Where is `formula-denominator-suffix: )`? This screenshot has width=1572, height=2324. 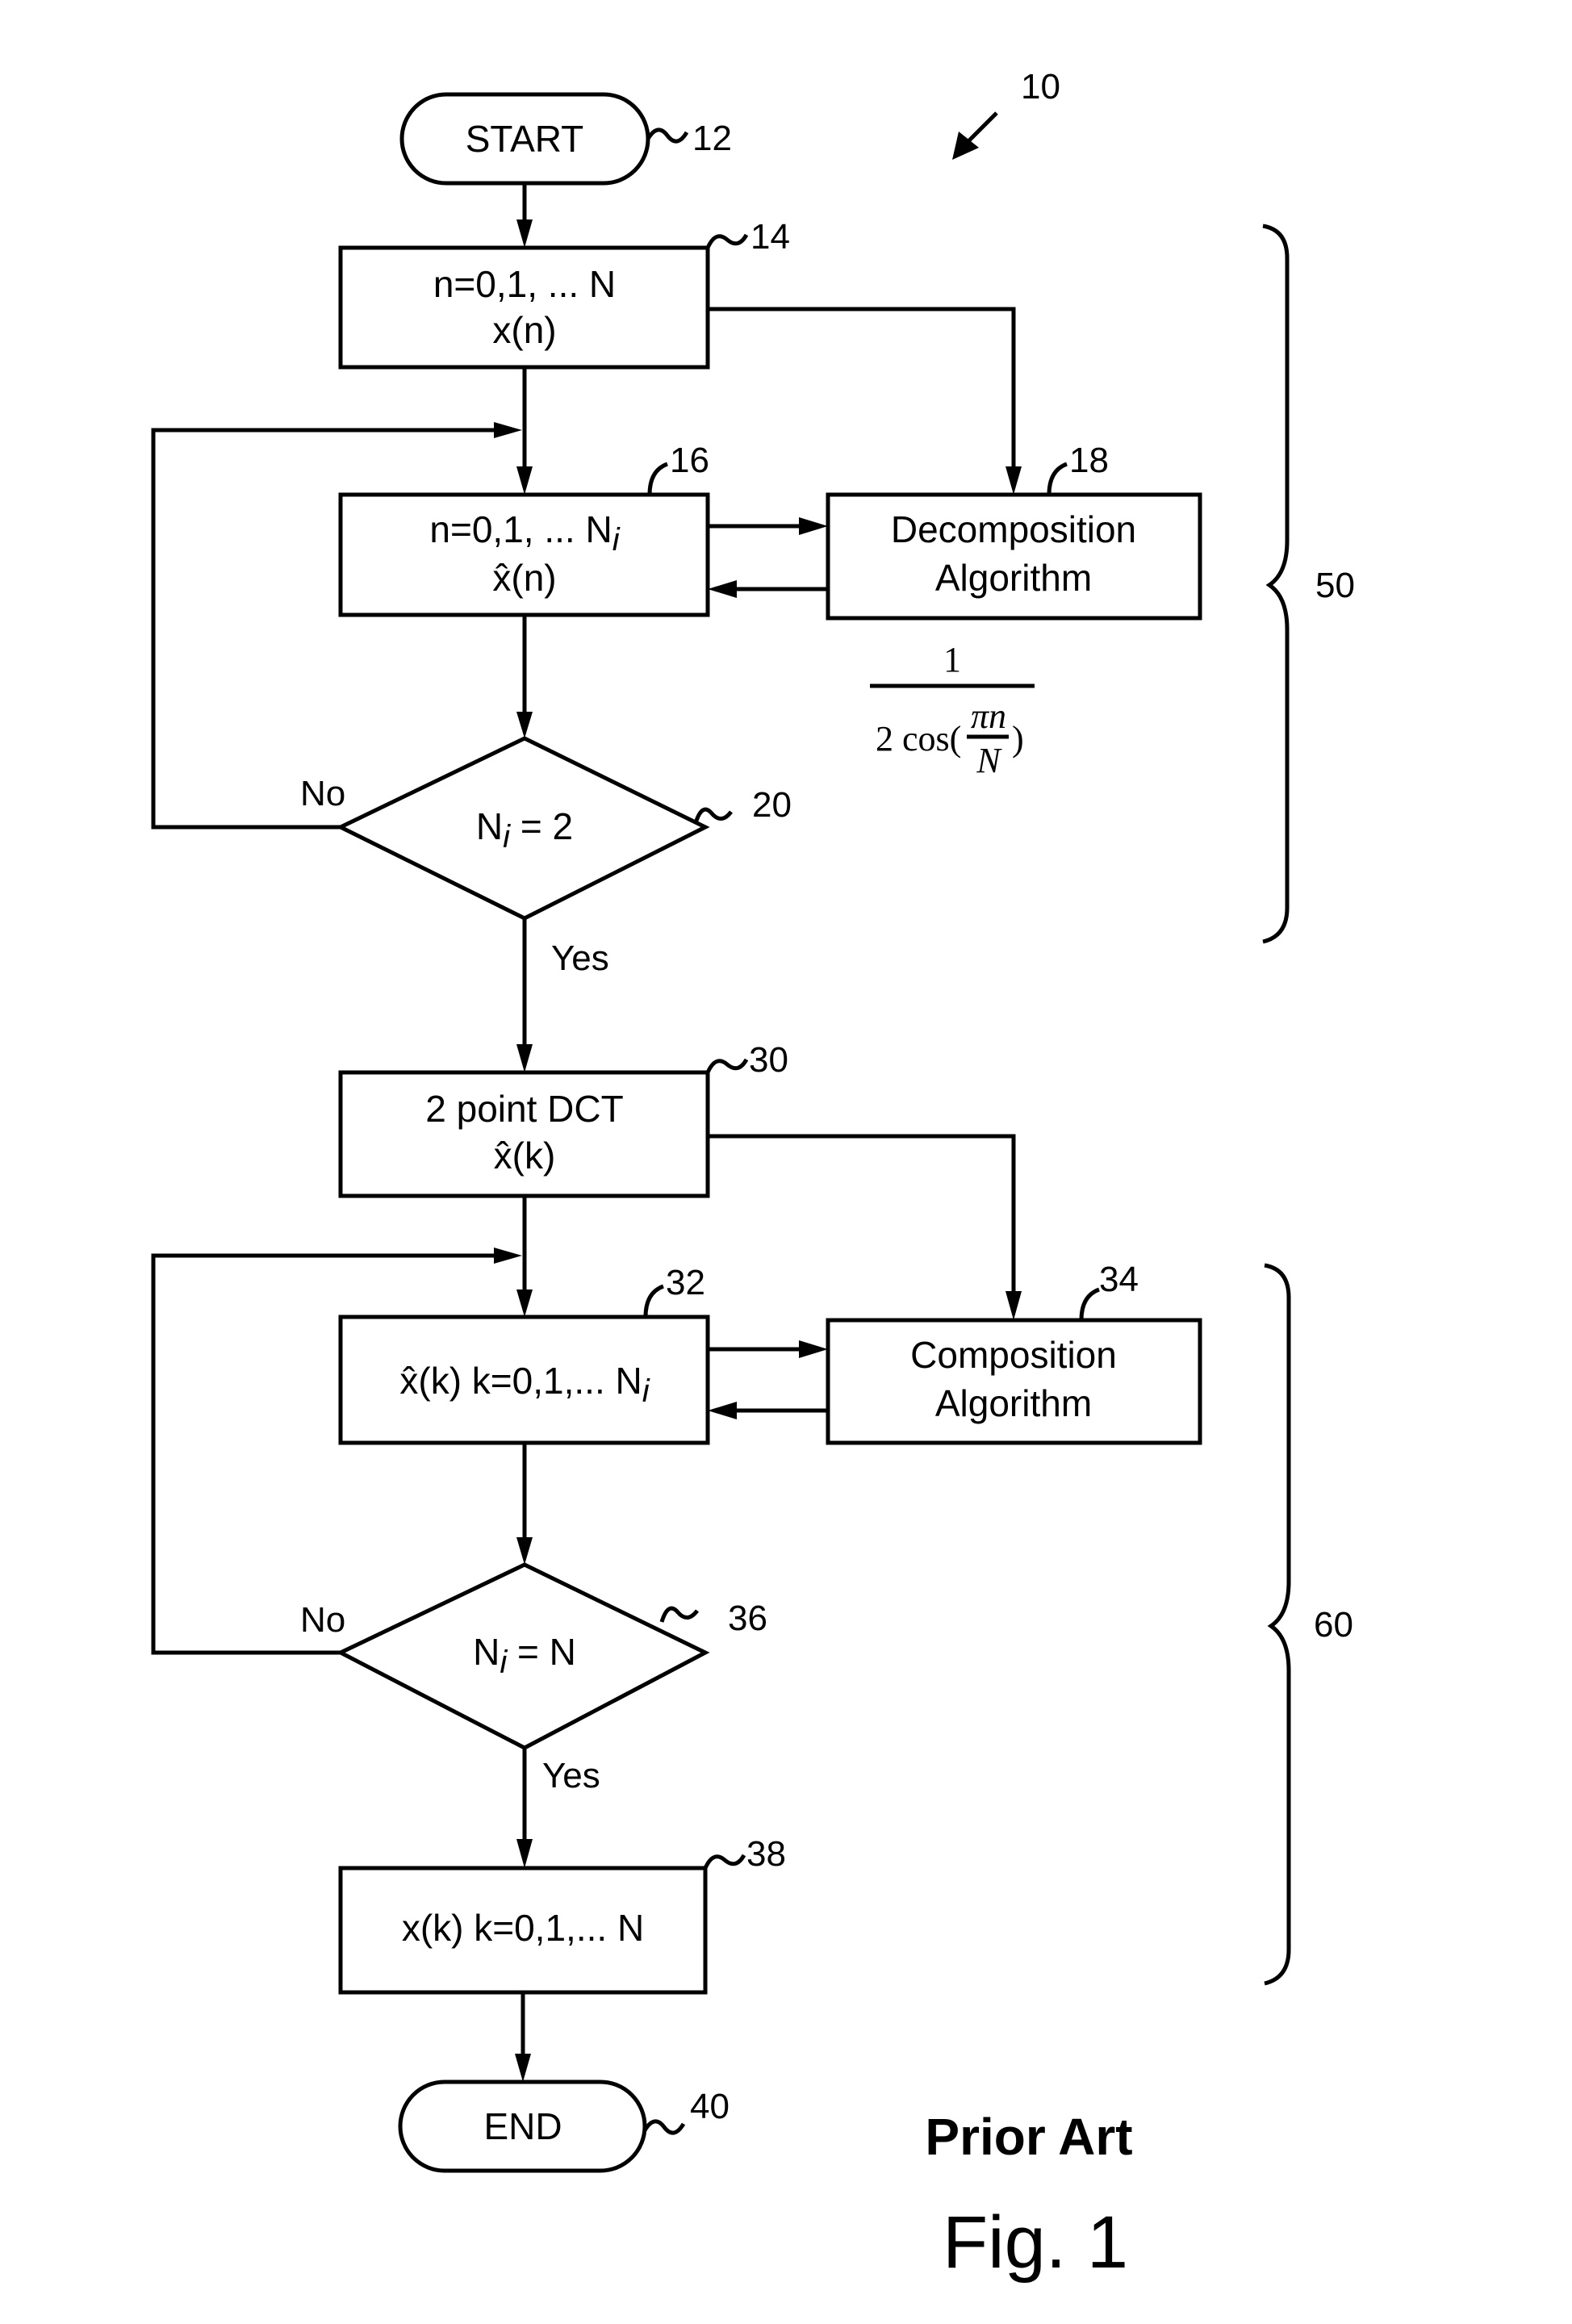 formula-denominator-suffix: ) is located at coordinates (1018, 739).